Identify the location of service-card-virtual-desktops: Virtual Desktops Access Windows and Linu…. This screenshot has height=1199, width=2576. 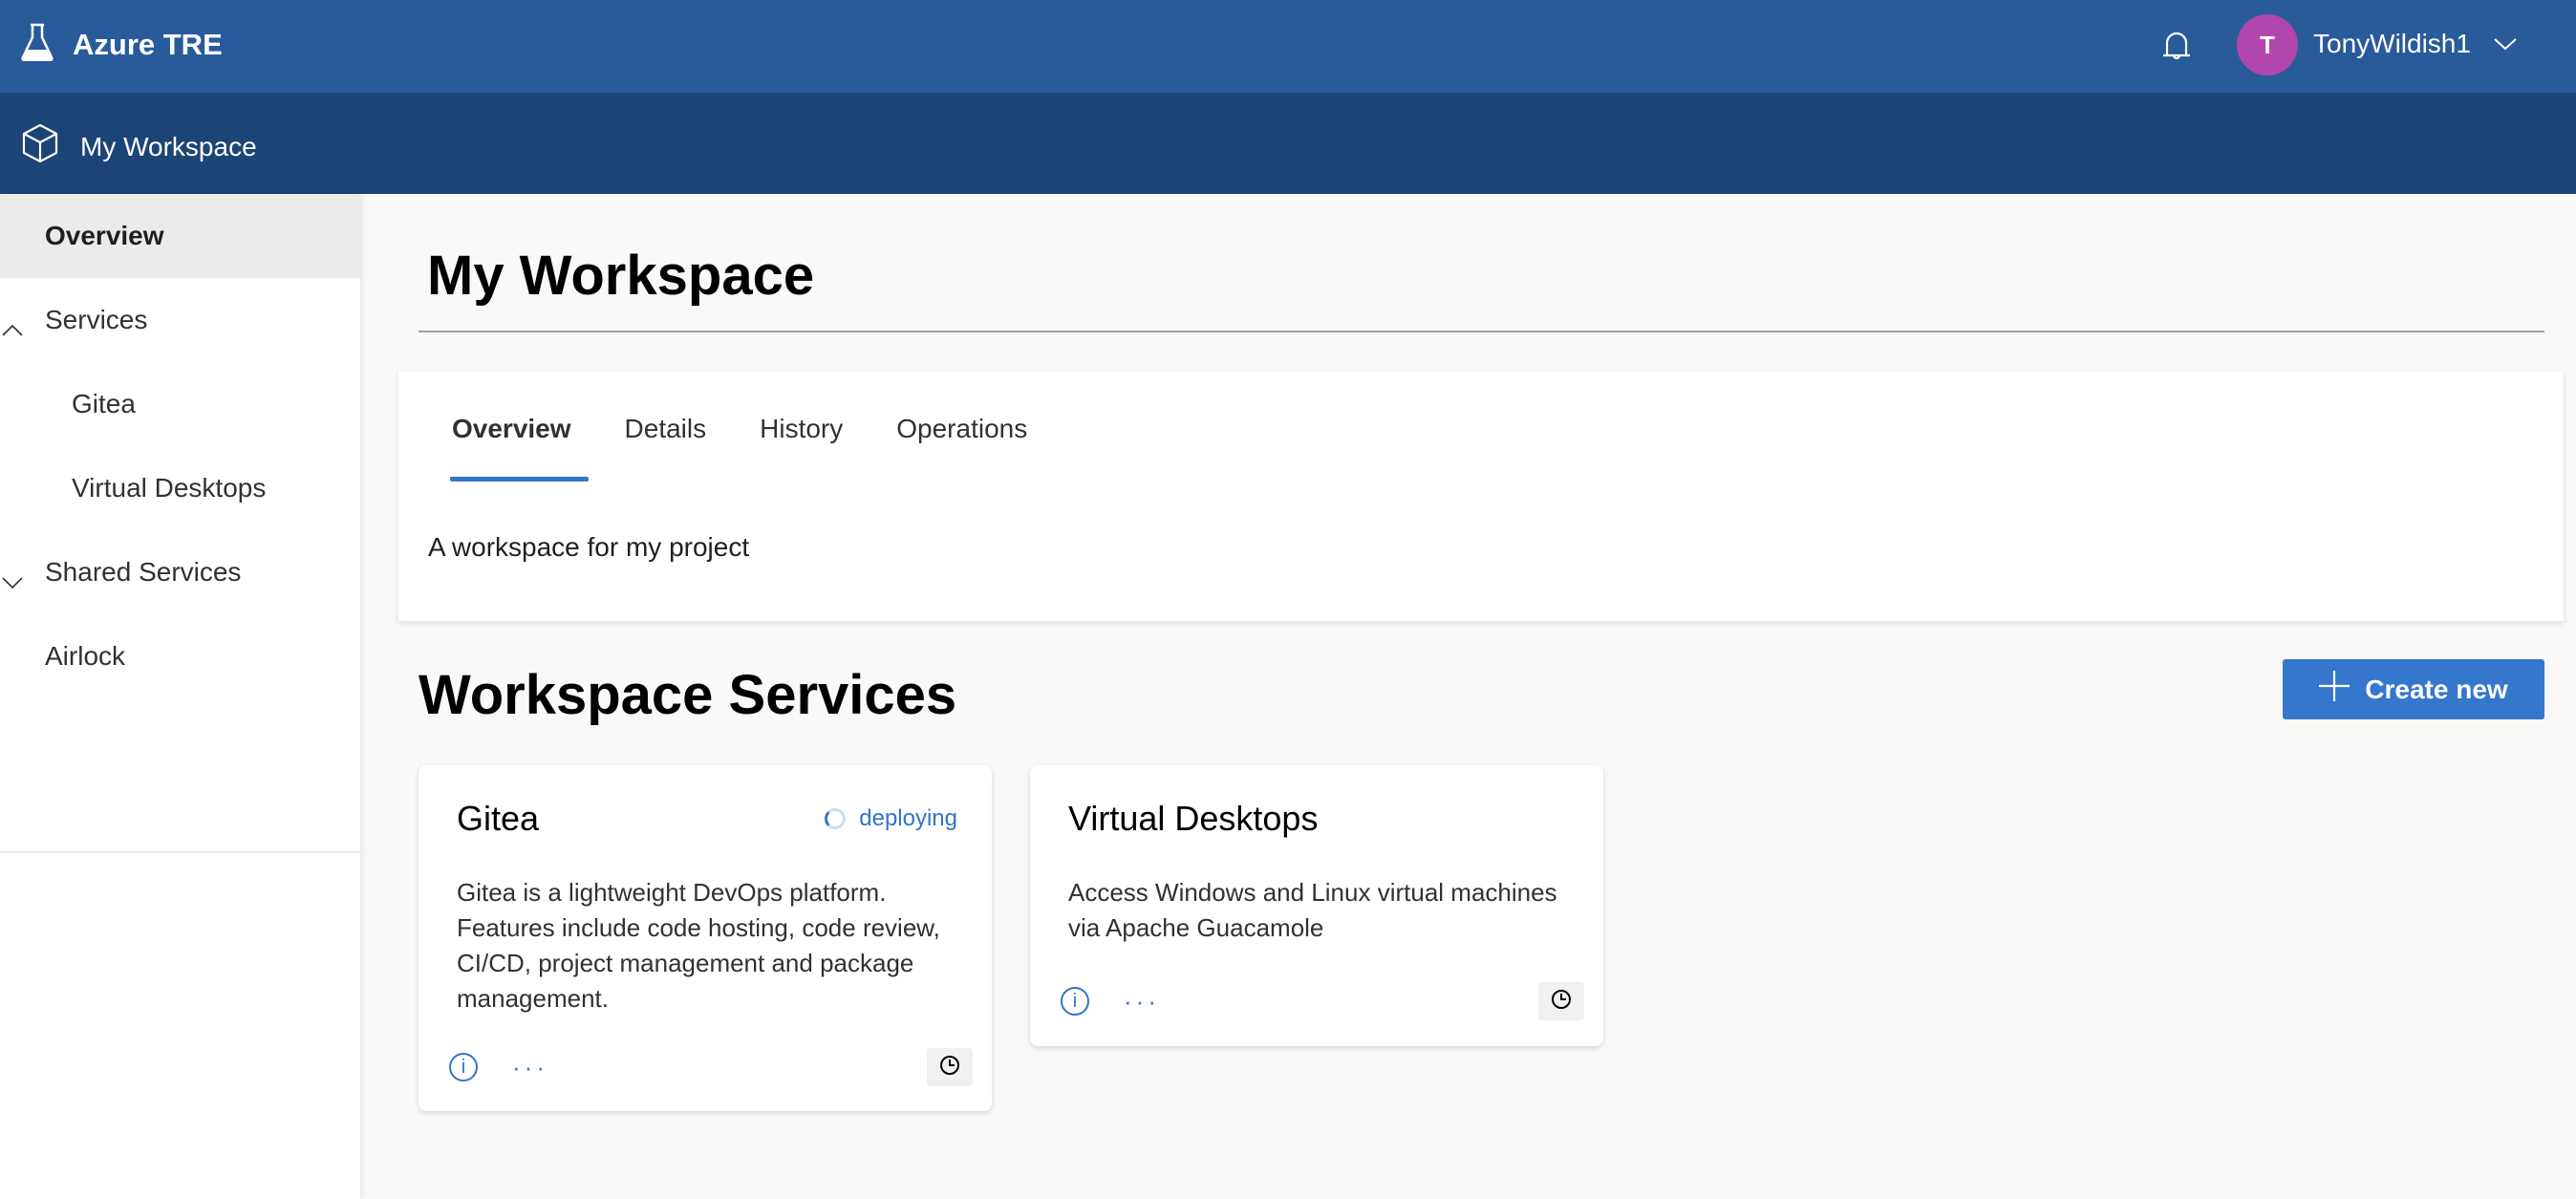
(1316, 905).